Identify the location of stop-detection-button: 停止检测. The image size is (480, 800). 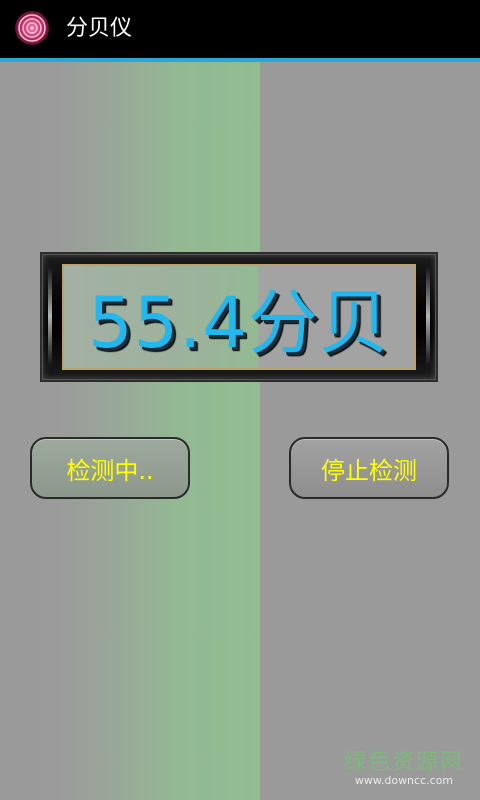
(369, 468).